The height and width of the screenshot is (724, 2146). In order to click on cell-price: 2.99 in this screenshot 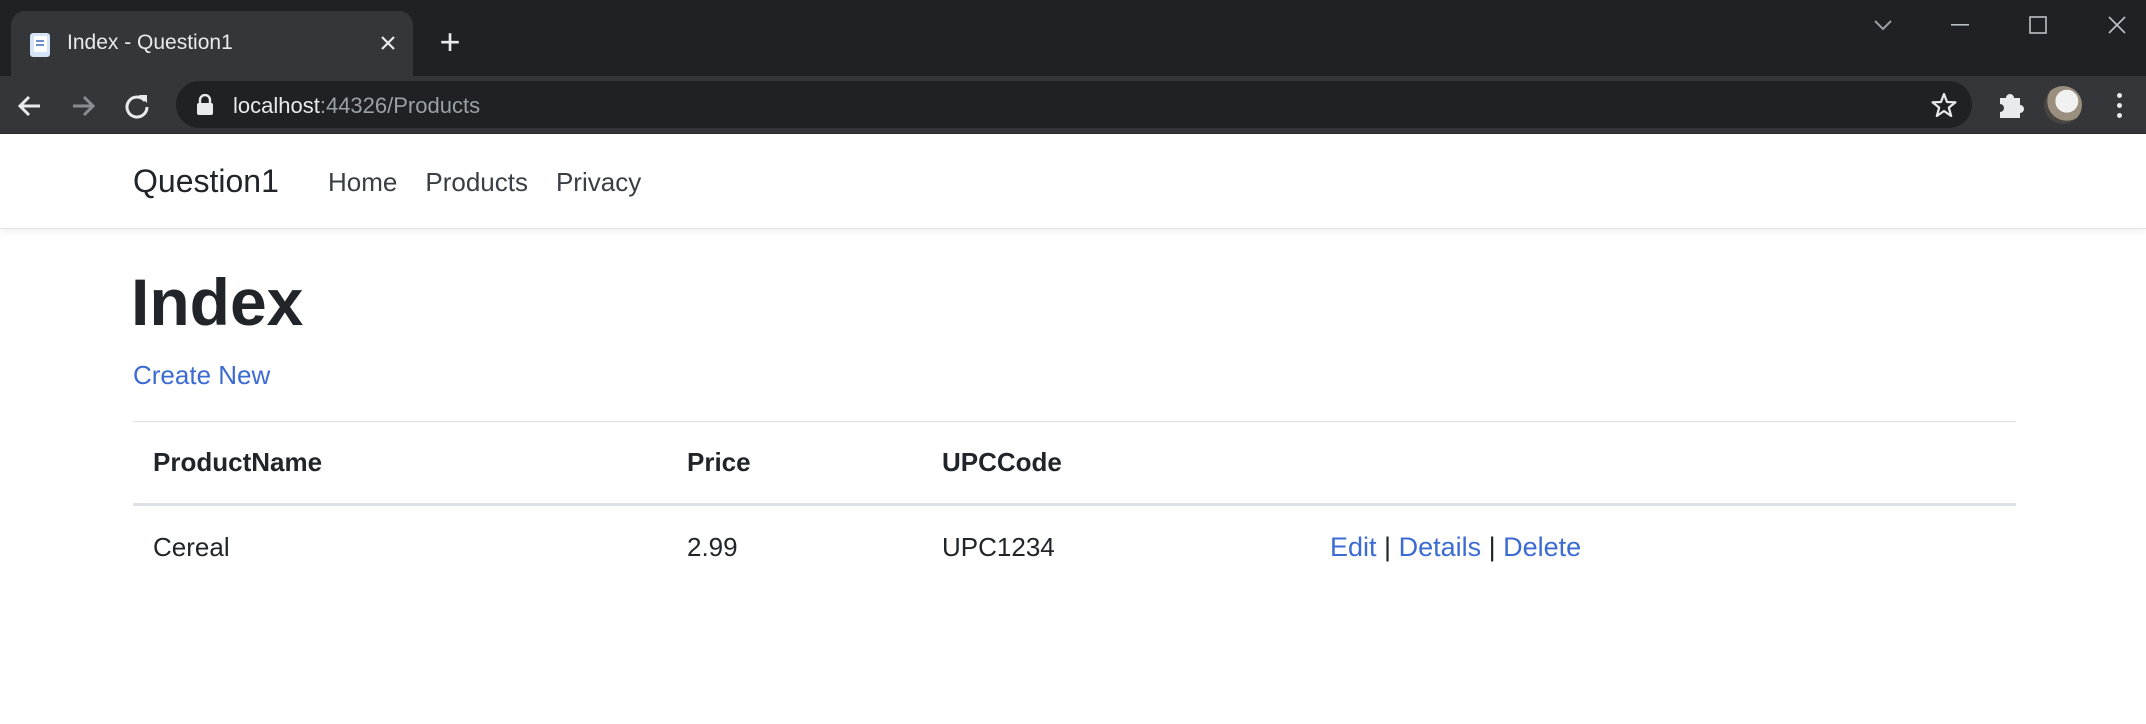, I will do `click(712, 547)`.